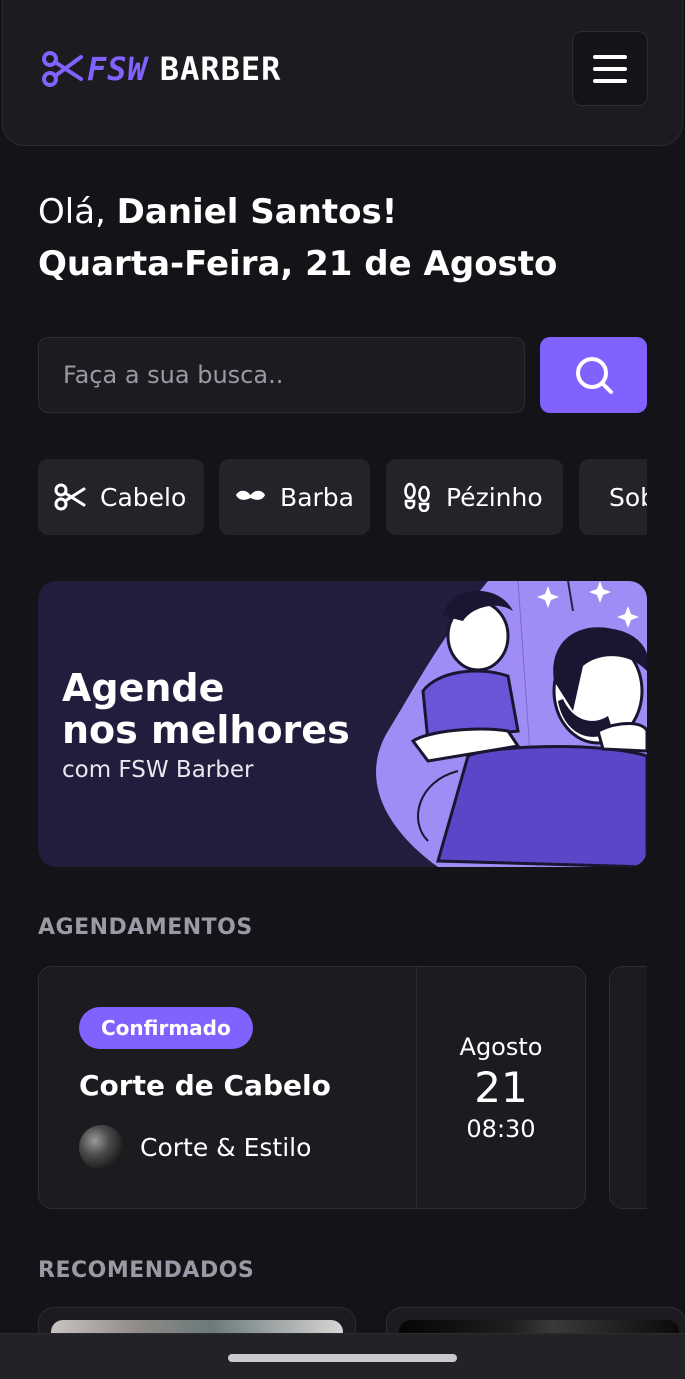  I want to click on category-chip-barba: Barba, so click(294, 497).